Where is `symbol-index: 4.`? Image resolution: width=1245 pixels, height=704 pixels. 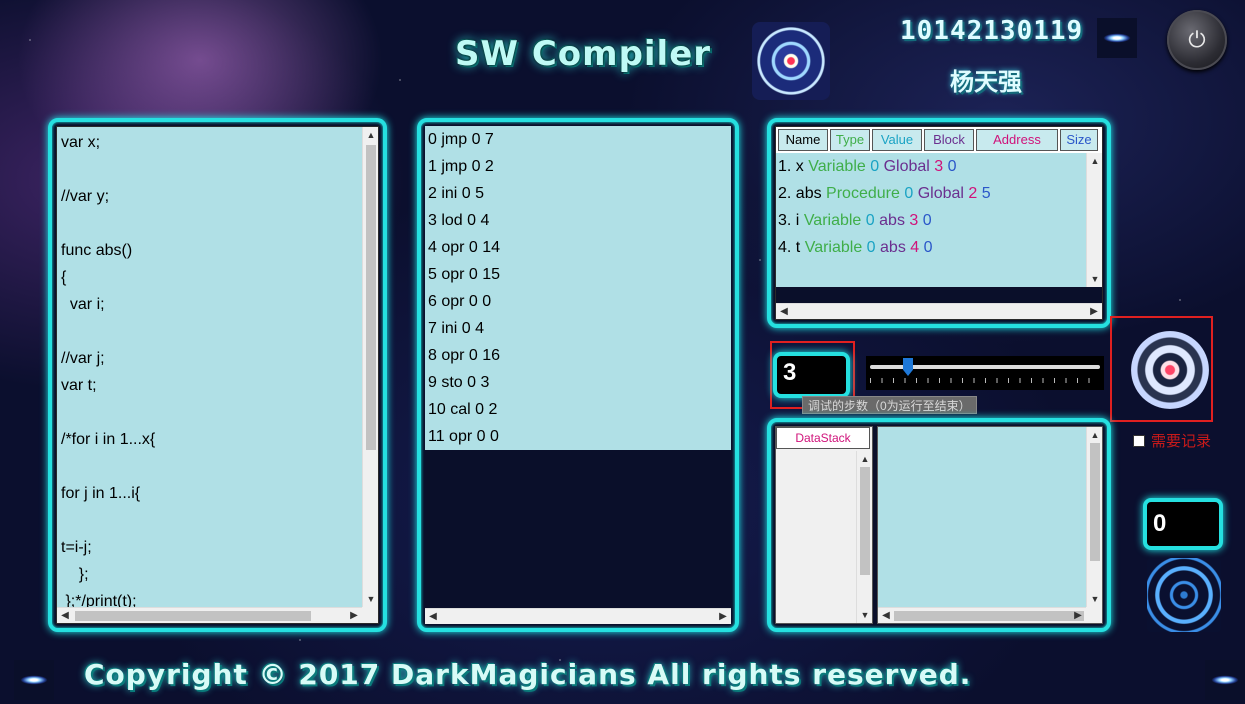
symbol-index: 4. is located at coordinates (787, 247).